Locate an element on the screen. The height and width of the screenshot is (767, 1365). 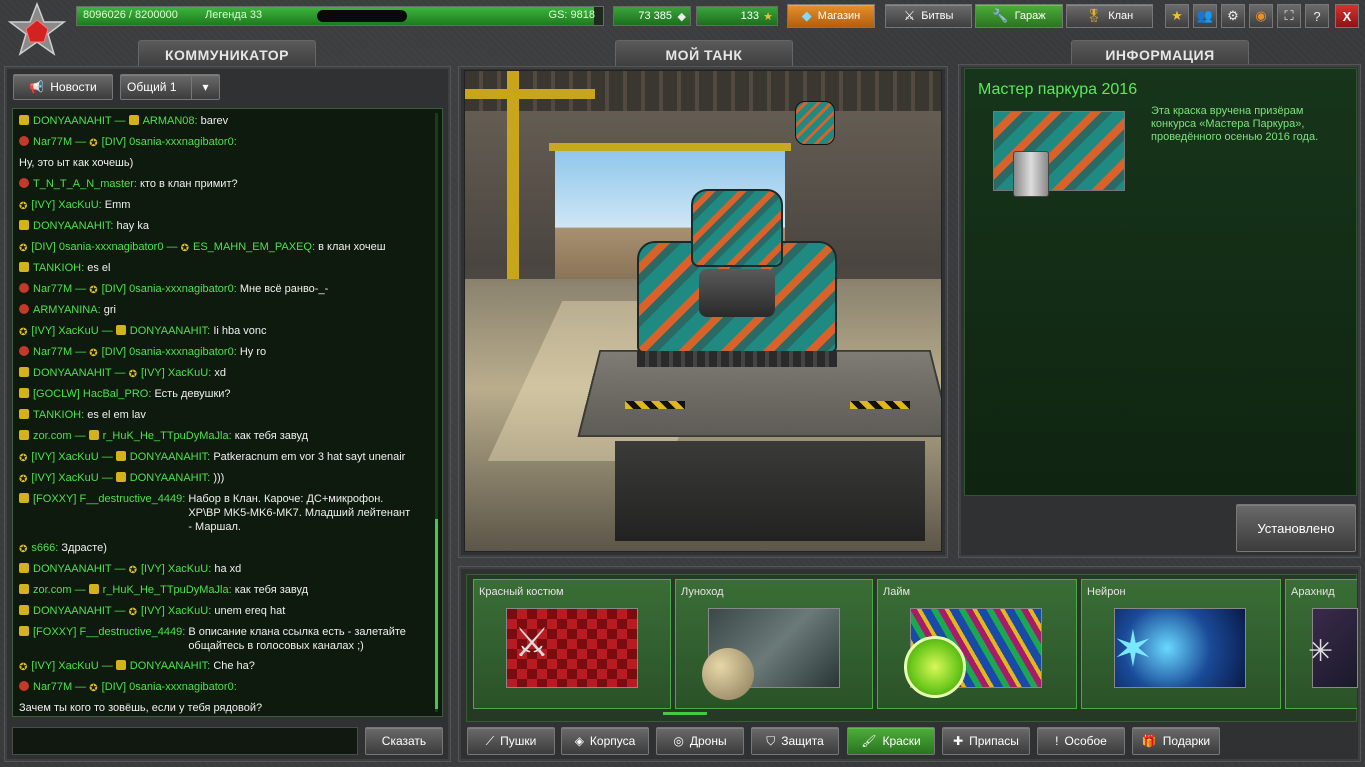
list-scroll-indicator is located at coordinates (685, 713).